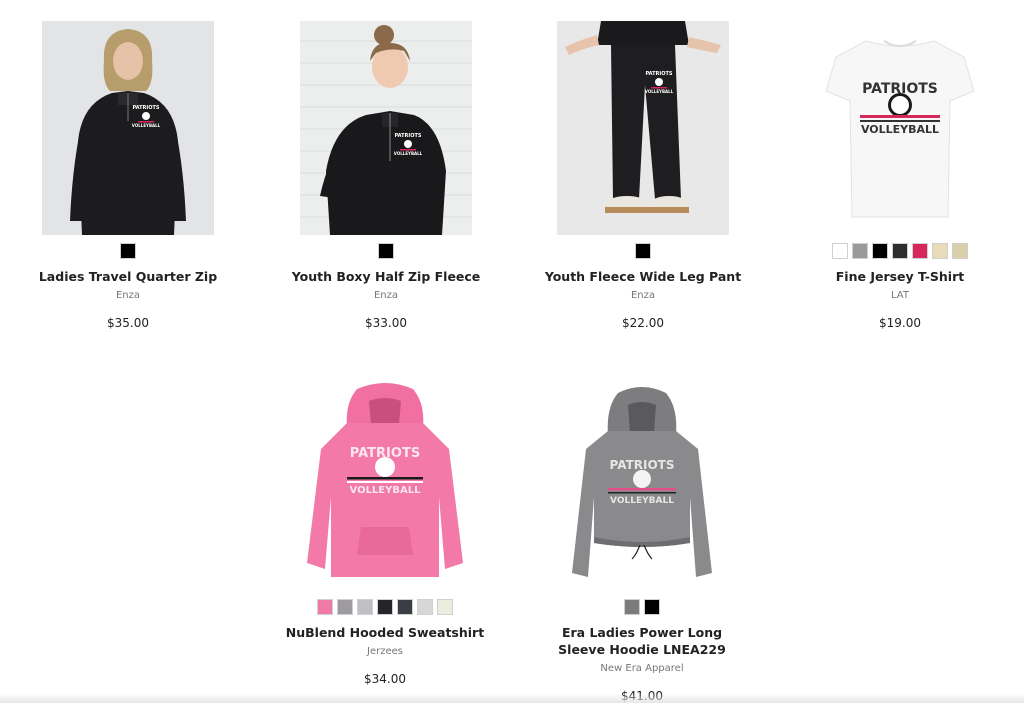 The height and width of the screenshot is (703, 1024). Describe the element at coordinates (128, 276) in the screenshot. I see `product-name: Ladies Travel Quarter Zip` at that location.